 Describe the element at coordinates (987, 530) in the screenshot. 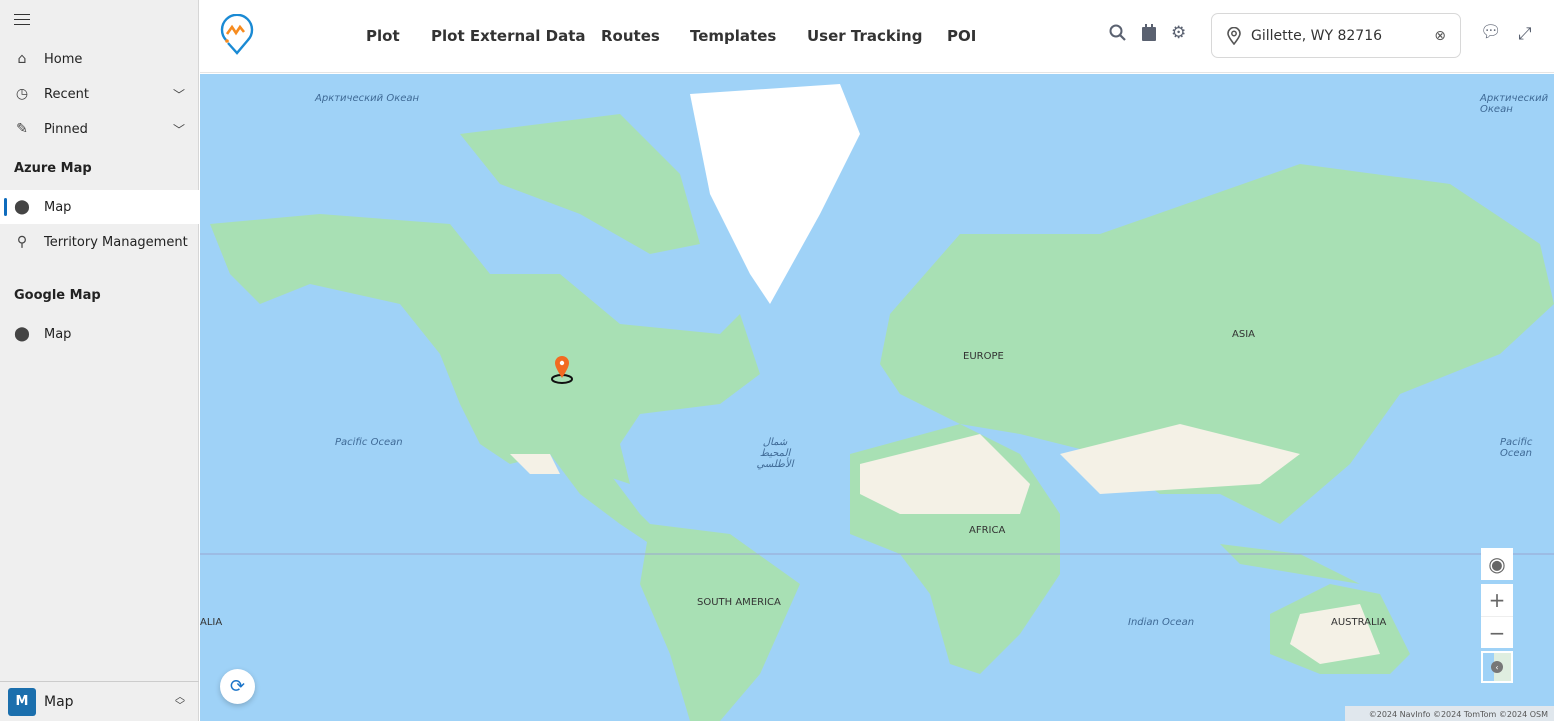

I see `label-africa: AFRICA` at that location.